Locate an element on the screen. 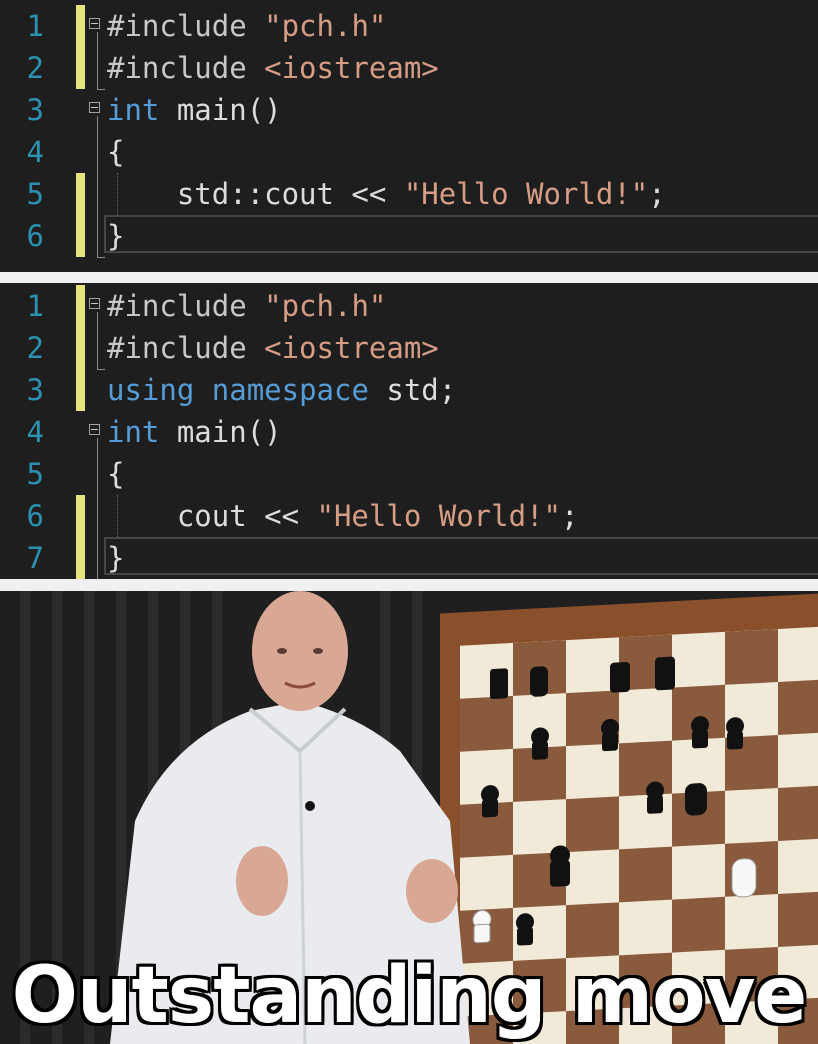 The image size is (818, 1044). code-line: 3 using namespace std; is located at coordinates (409, 390).